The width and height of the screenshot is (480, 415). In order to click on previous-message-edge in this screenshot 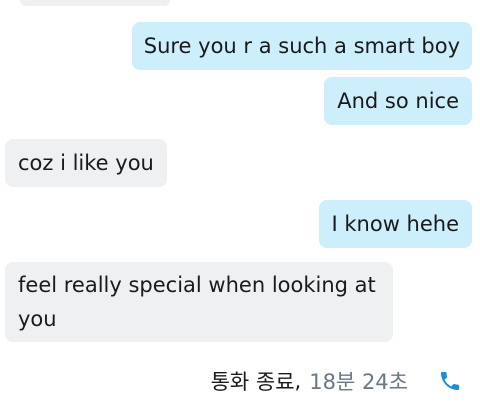, I will do `click(95, 3)`.